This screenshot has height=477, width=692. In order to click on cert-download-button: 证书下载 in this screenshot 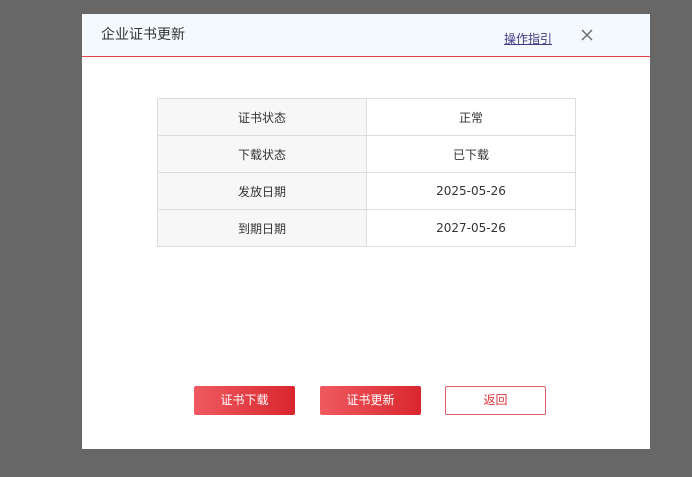, I will do `click(244, 400)`.